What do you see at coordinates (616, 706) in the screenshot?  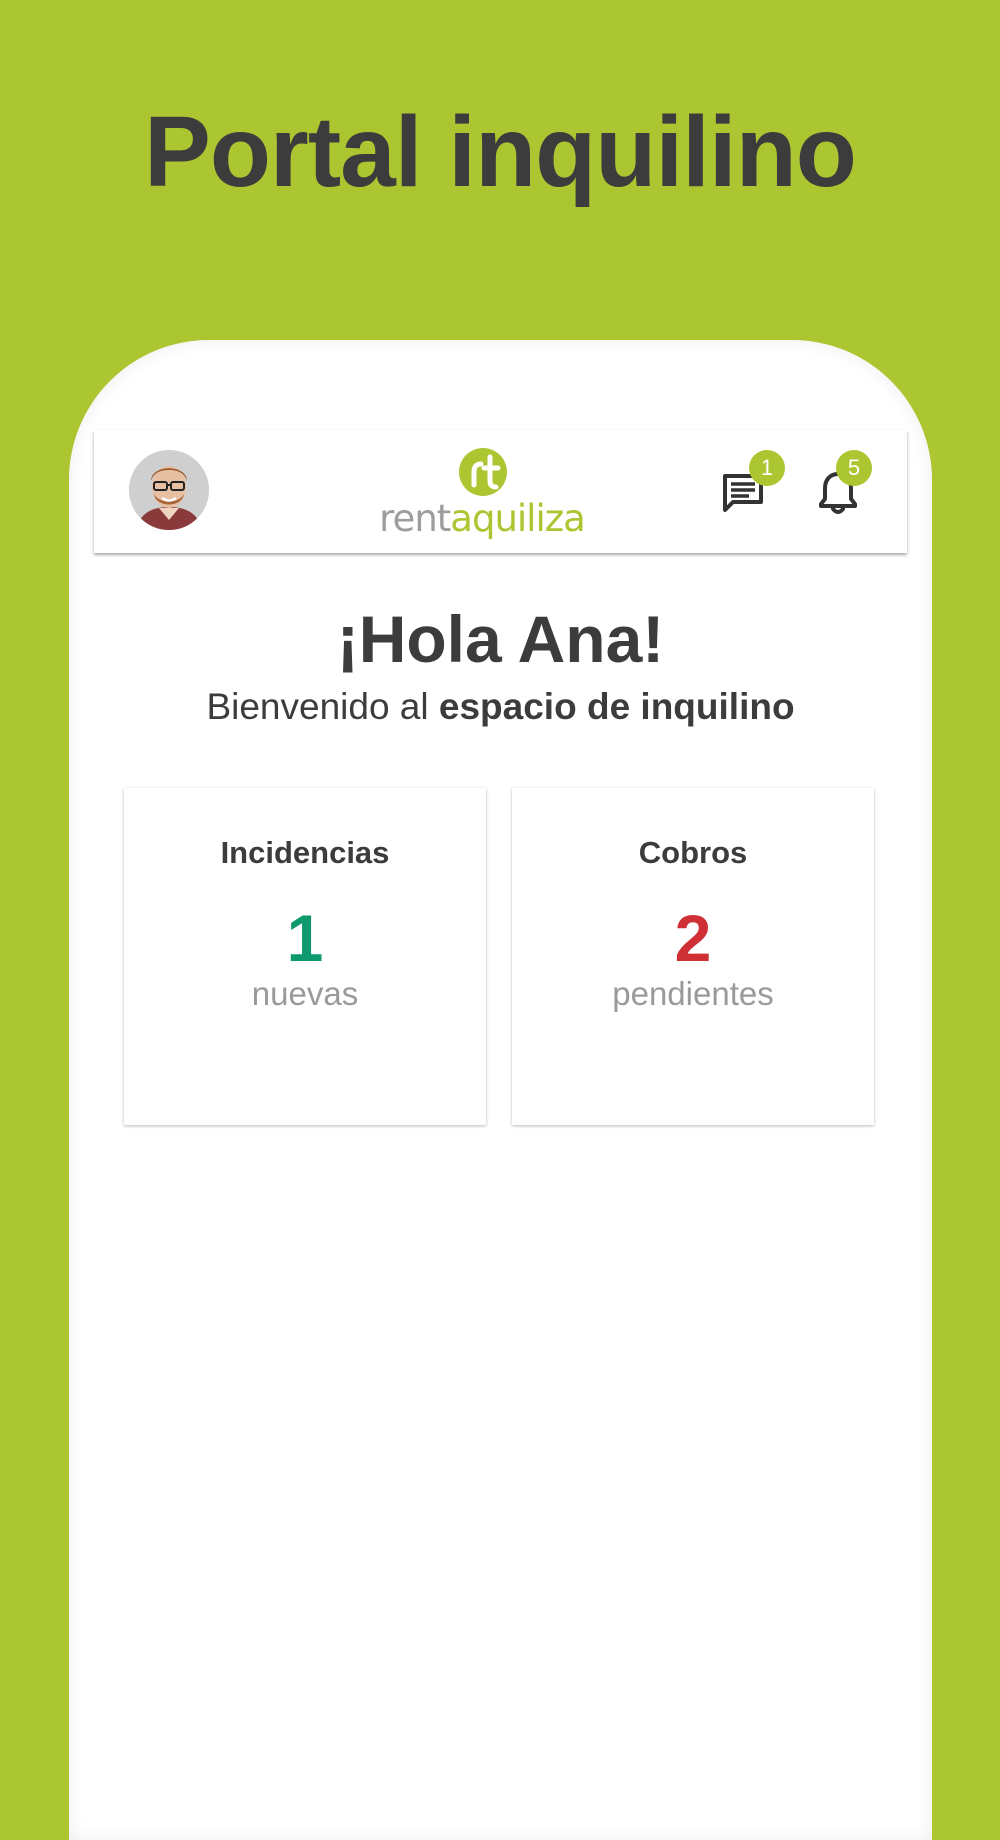 I see `subtitle-bold: espacio de inquilino` at bounding box center [616, 706].